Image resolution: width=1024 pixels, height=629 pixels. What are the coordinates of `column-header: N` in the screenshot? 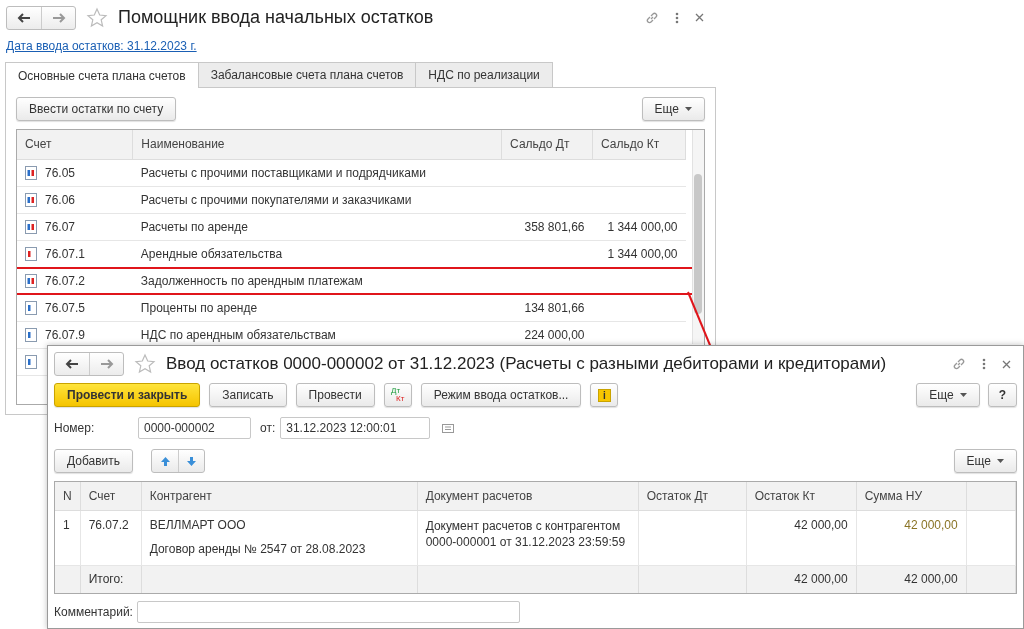 It's located at (67, 495).